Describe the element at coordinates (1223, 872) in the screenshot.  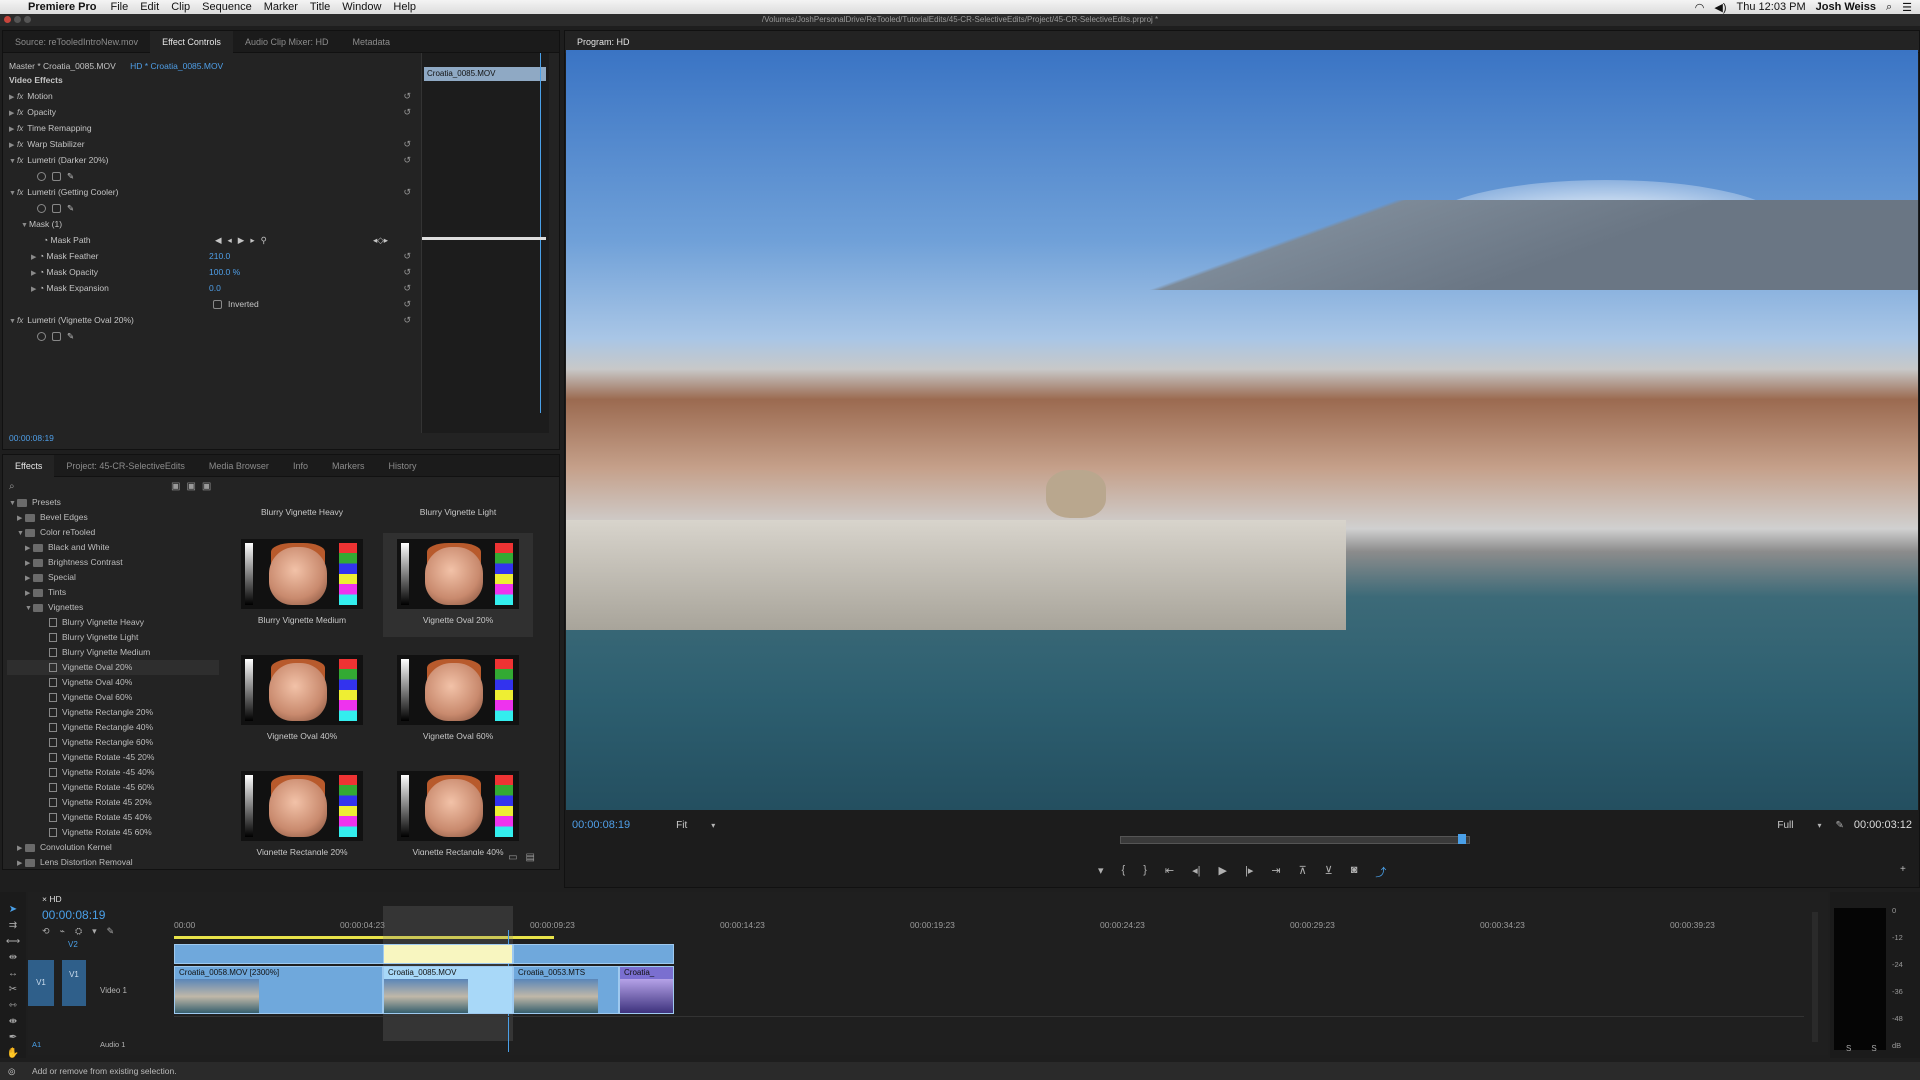
I see `play-button: ▶` at that location.